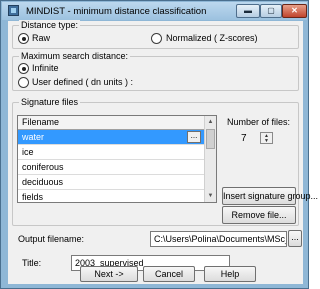 This screenshot has height=289, width=320. Describe the element at coordinates (23, 68) in the screenshot. I see `infinite-radio` at that location.